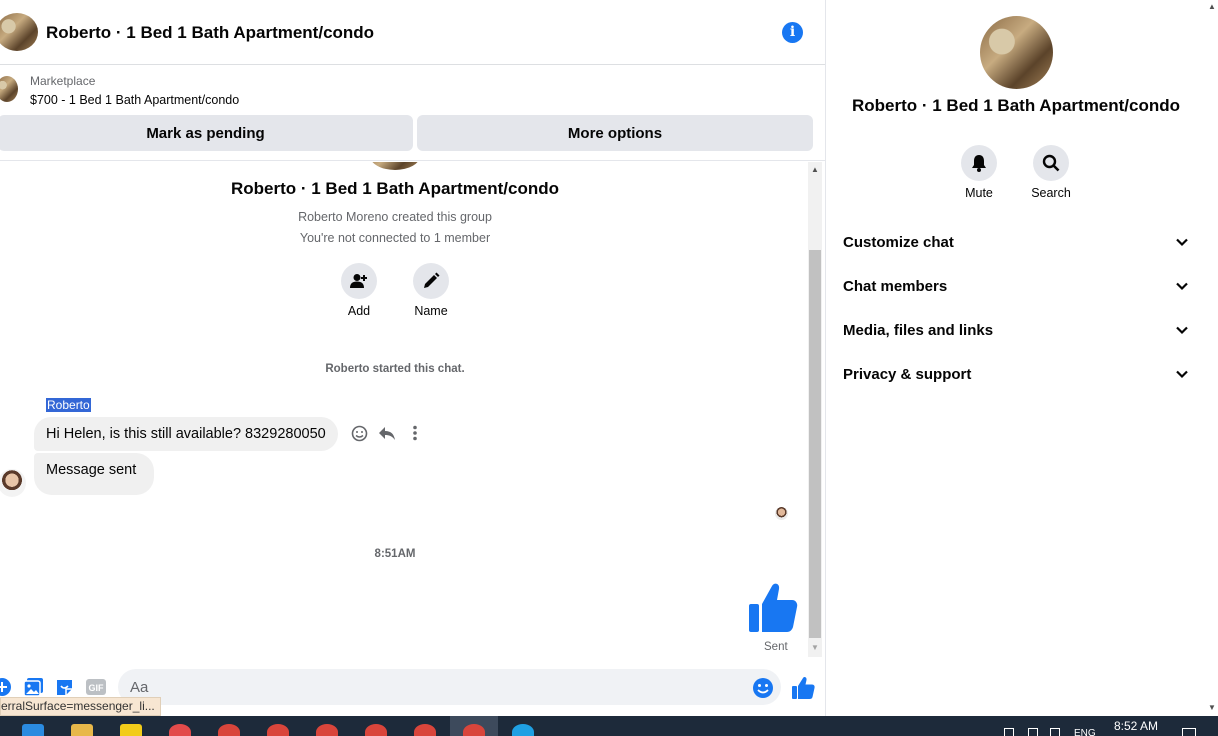  I want to click on name-label: Name, so click(431, 311).